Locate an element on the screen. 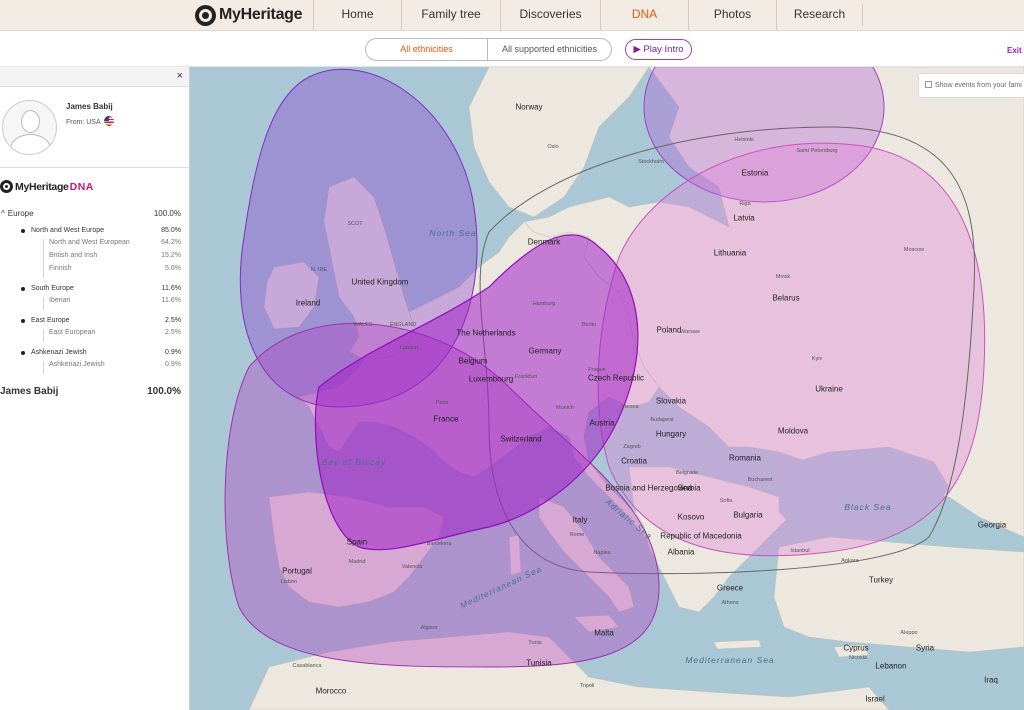 The height and width of the screenshot is (710, 1024). avatar-body-shape is located at coordinates (30, 144).